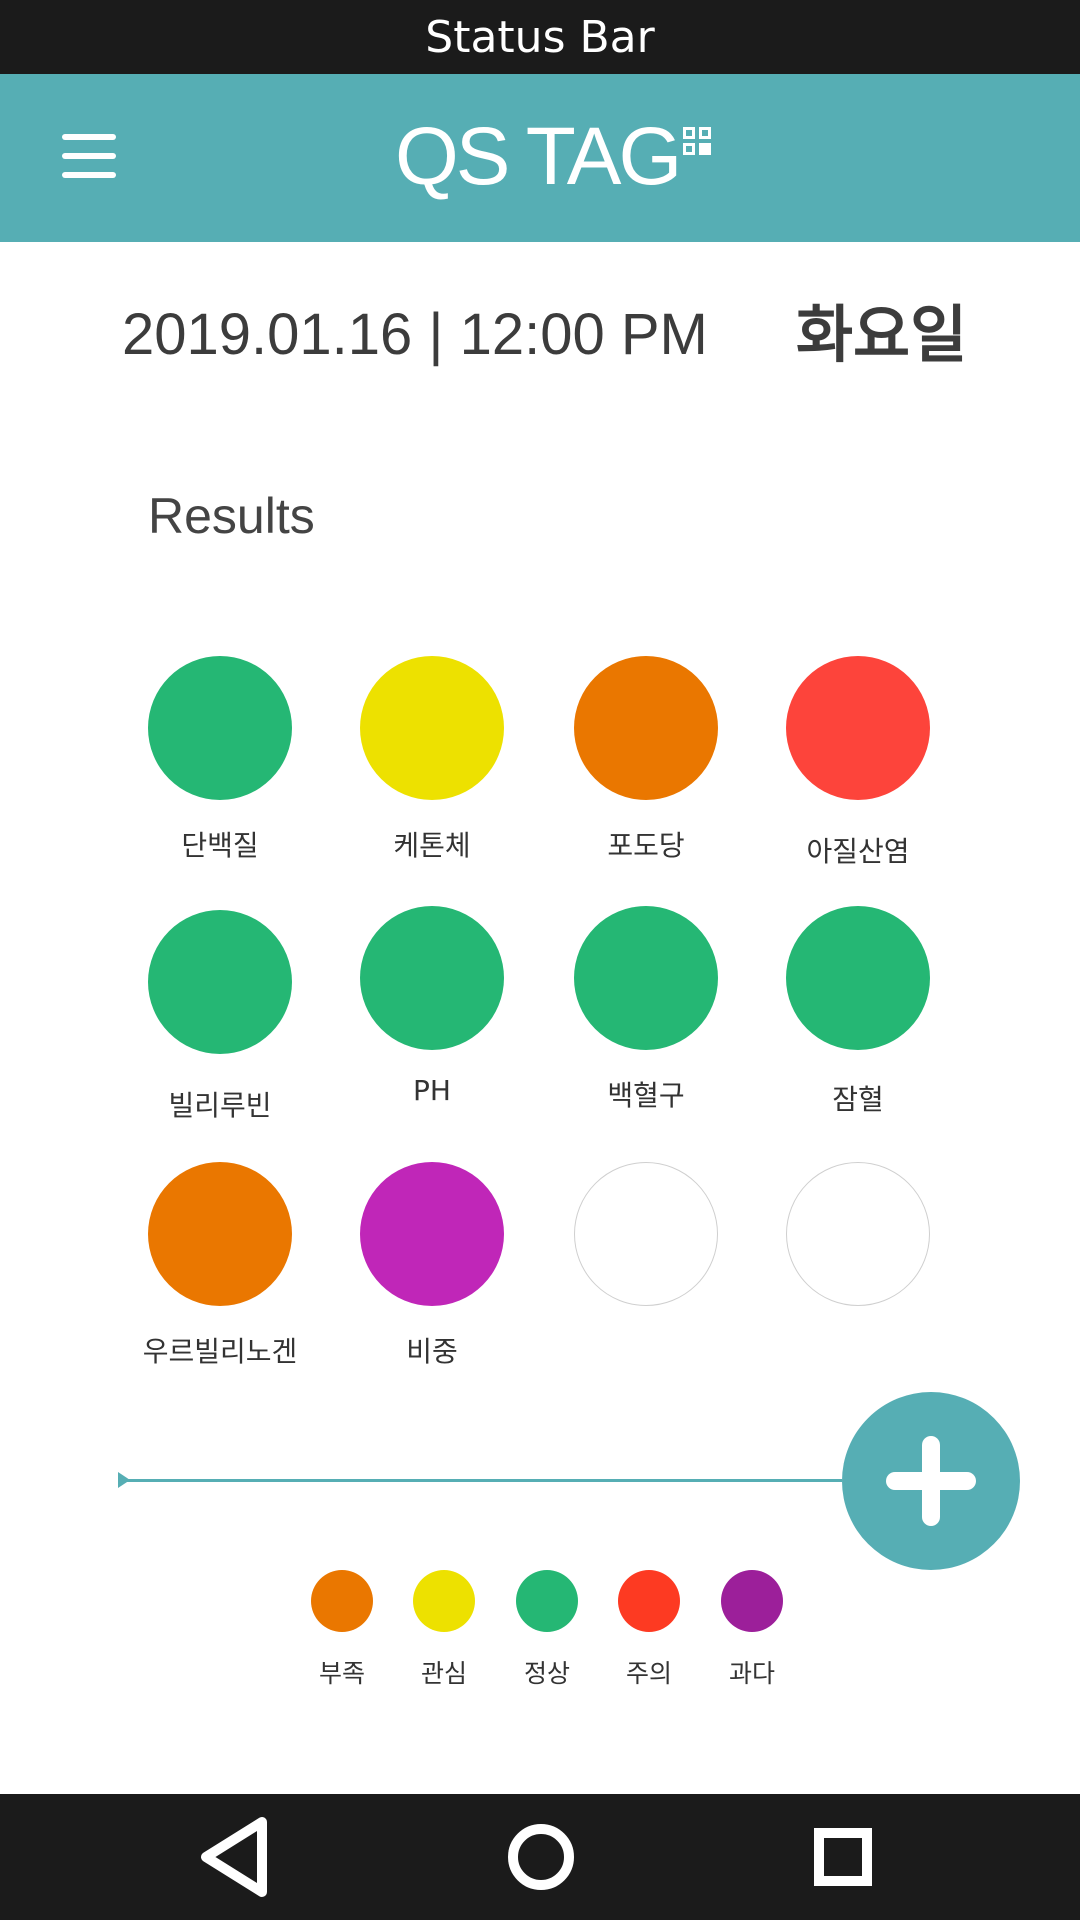 The width and height of the screenshot is (1080, 1920). What do you see at coordinates (858, 851) in the screenshot?
I see `result-label: 아질산염` at bounding box center [858, 851].